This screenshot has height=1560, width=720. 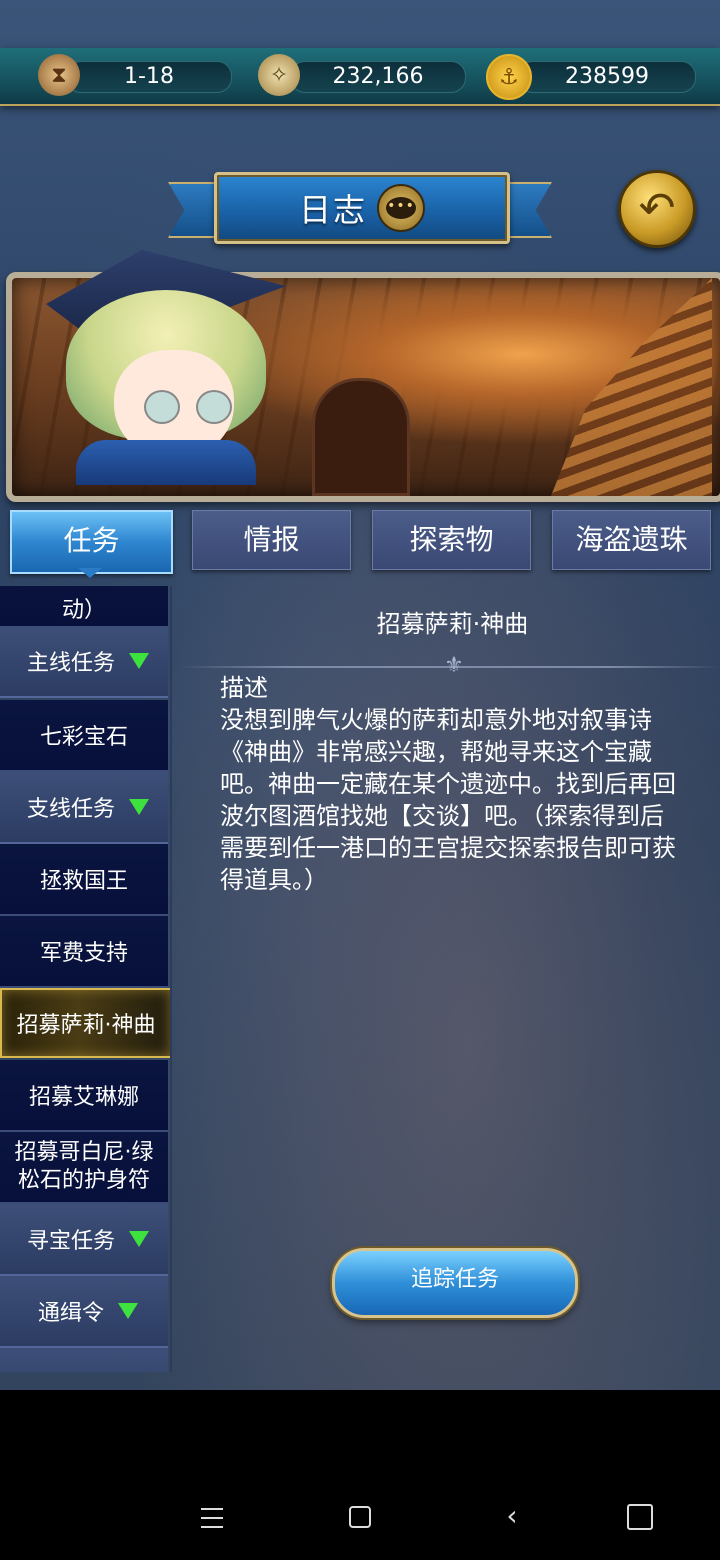 I want to click on rotate-screen-icon, so click(x=640, y=1516).